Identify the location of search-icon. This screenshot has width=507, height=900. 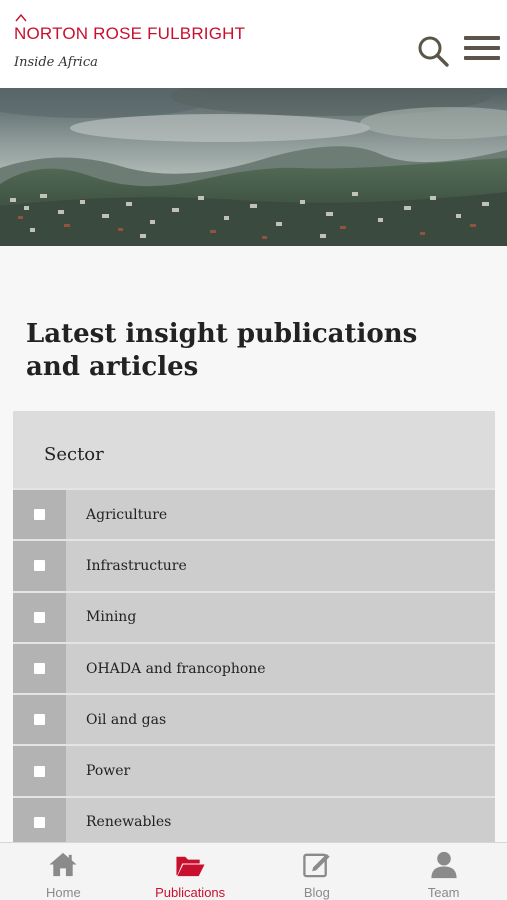
(433, 51).